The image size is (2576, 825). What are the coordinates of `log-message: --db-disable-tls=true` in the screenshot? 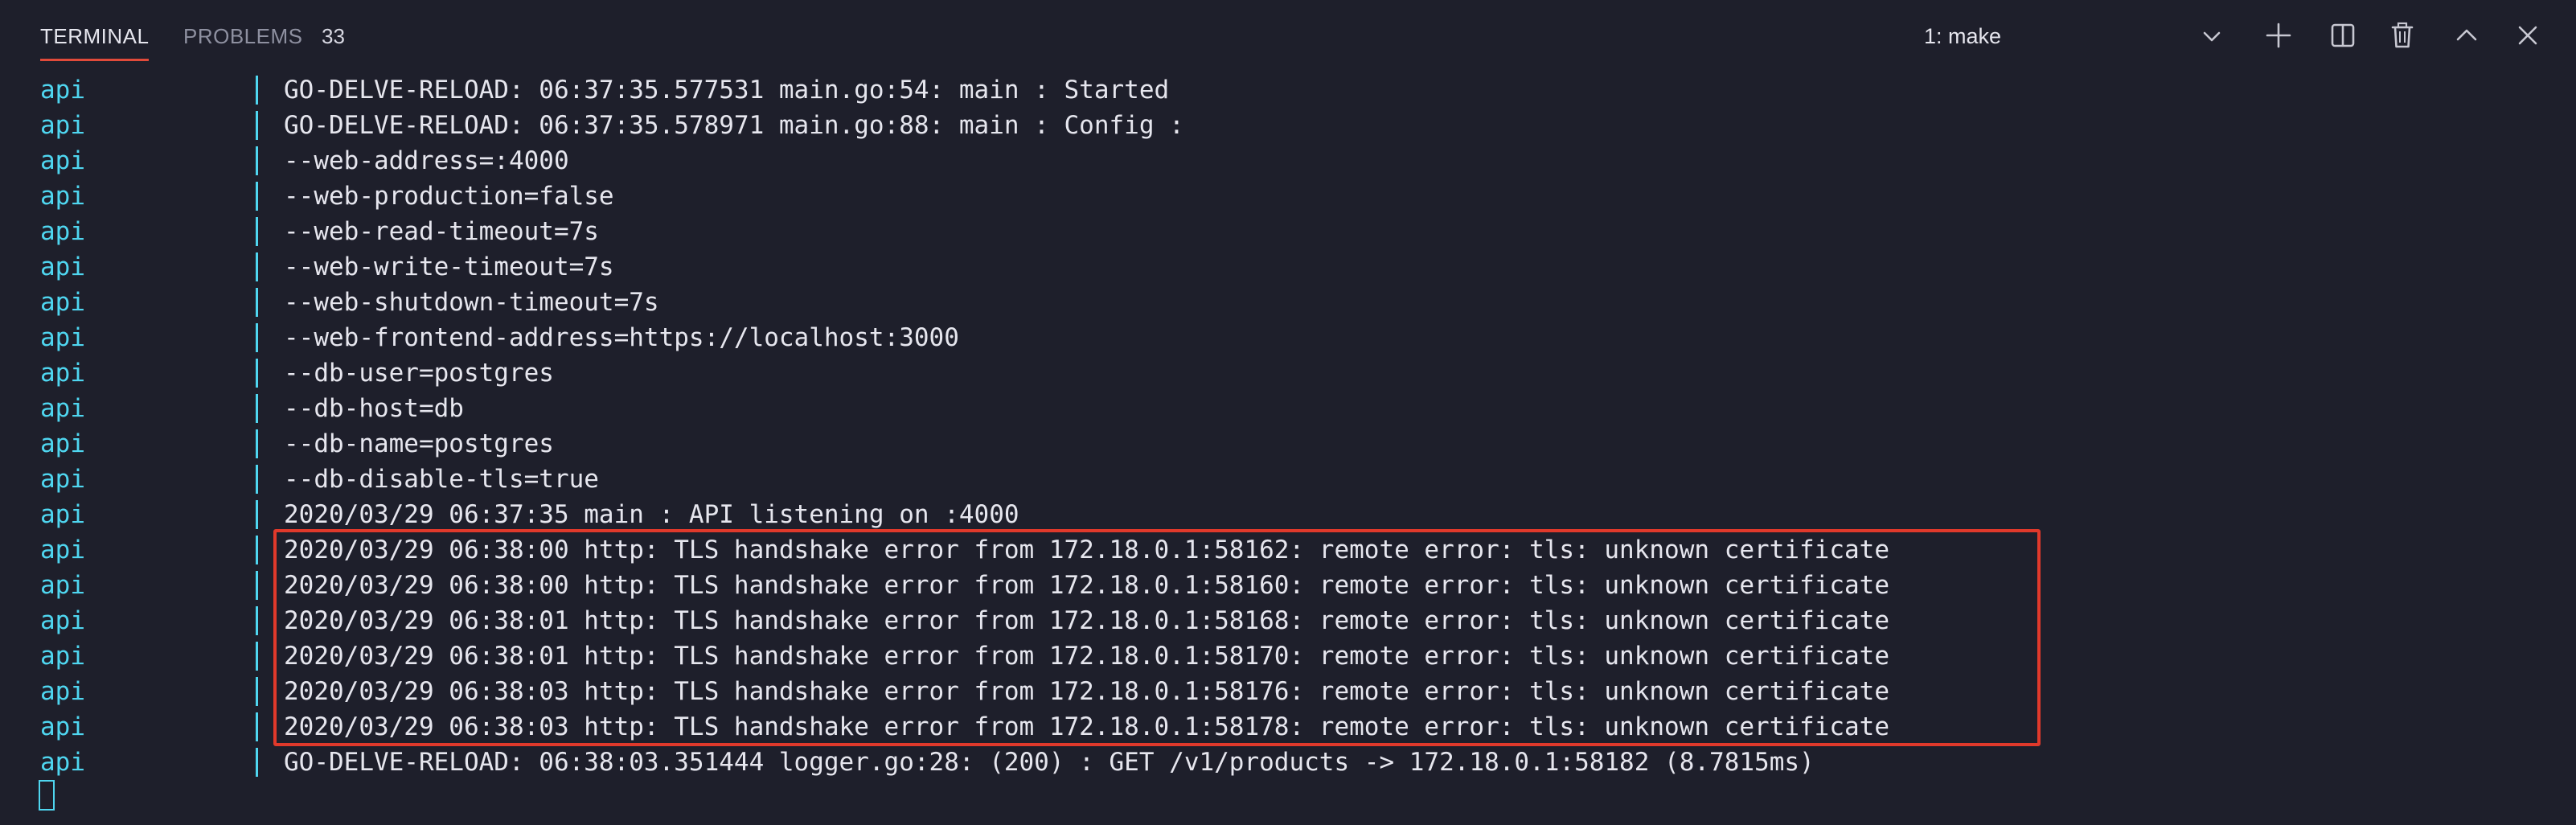 It's located at (441, 479).